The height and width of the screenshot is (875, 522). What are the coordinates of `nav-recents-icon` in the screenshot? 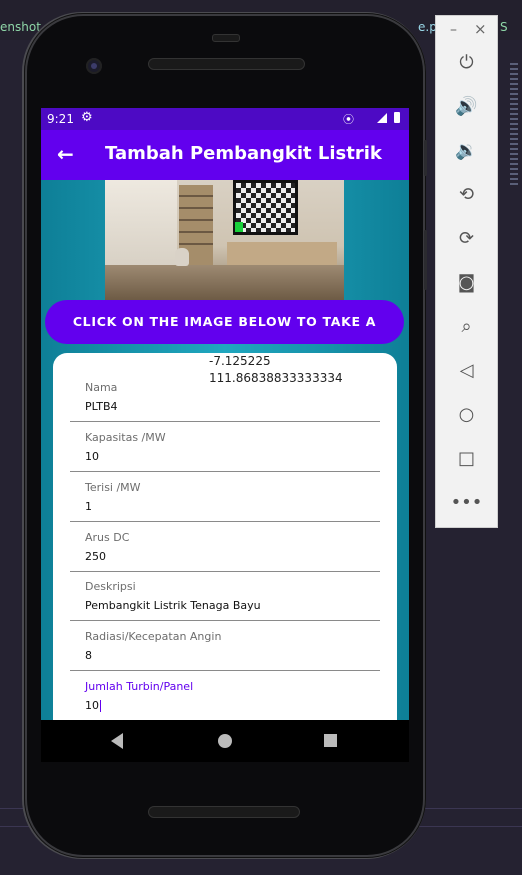 It's located at (330, 740).